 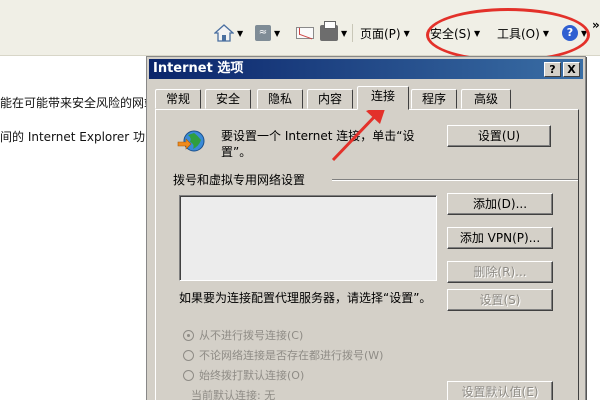 What do you see at coordinates (508, 35) in the screenshot?
I see `annotation-ellipse` at bounding box center [508, 35].